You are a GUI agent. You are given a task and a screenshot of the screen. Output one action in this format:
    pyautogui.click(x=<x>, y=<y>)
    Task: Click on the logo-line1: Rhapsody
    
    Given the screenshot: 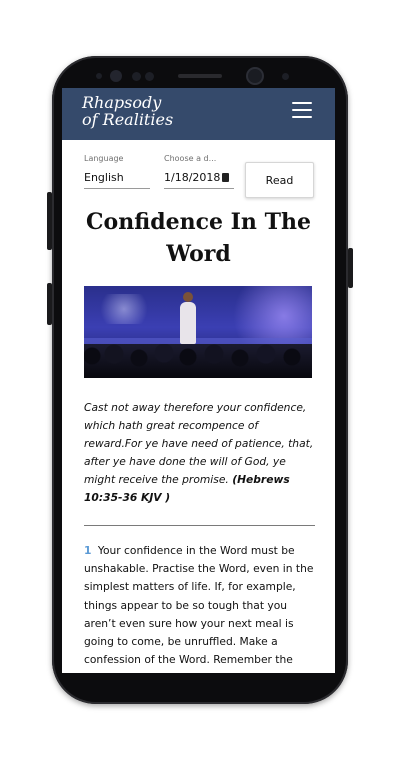 What is the action you would take?
    pyautogui.click(x=122, y=102)
    